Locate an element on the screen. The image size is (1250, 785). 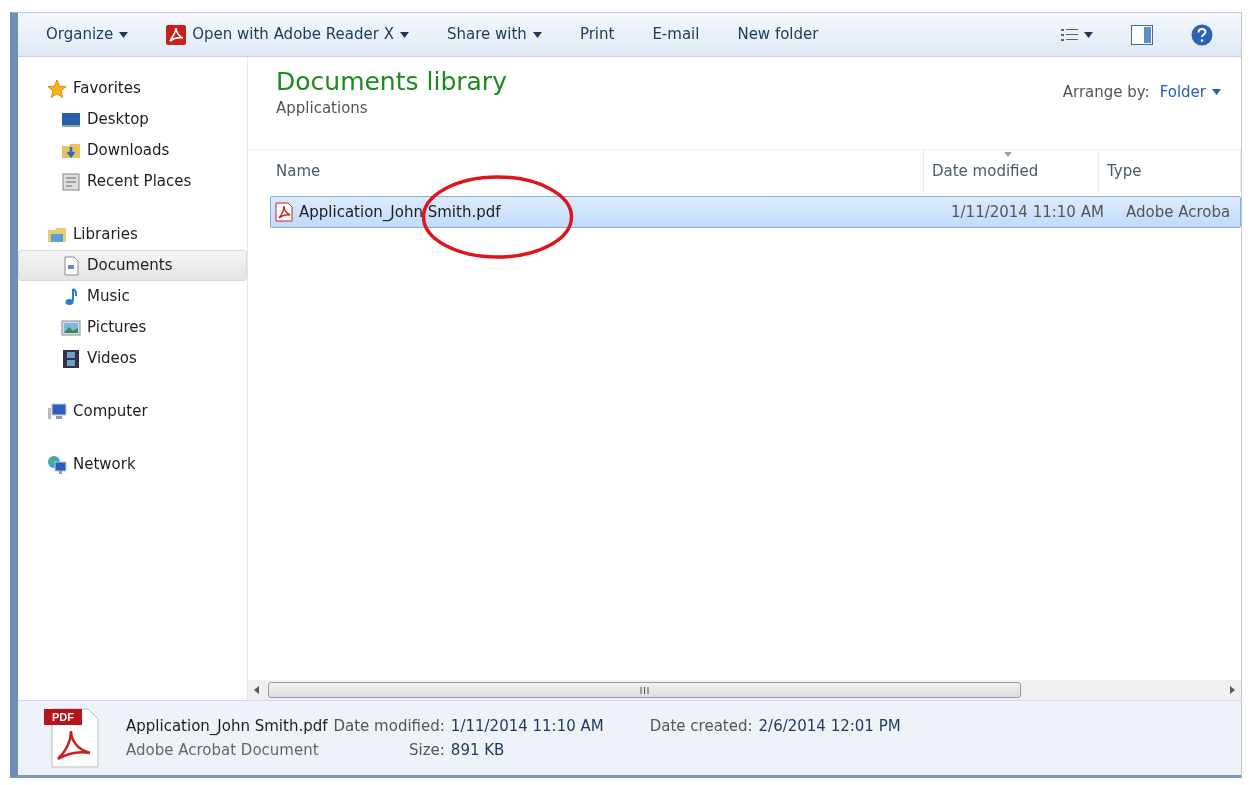
help-icon is located at coordinates (1202, 34).